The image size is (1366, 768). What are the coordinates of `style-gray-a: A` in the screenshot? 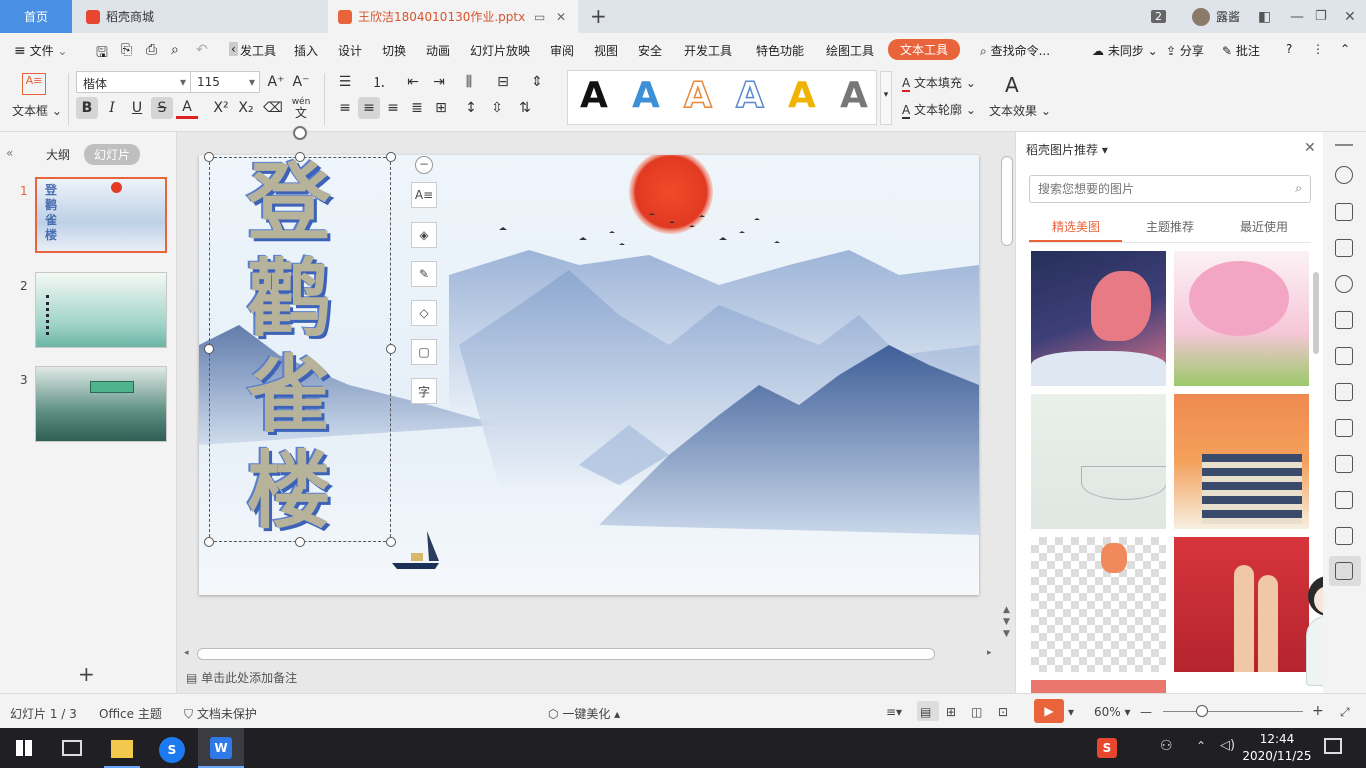 It's located at (854, 95).